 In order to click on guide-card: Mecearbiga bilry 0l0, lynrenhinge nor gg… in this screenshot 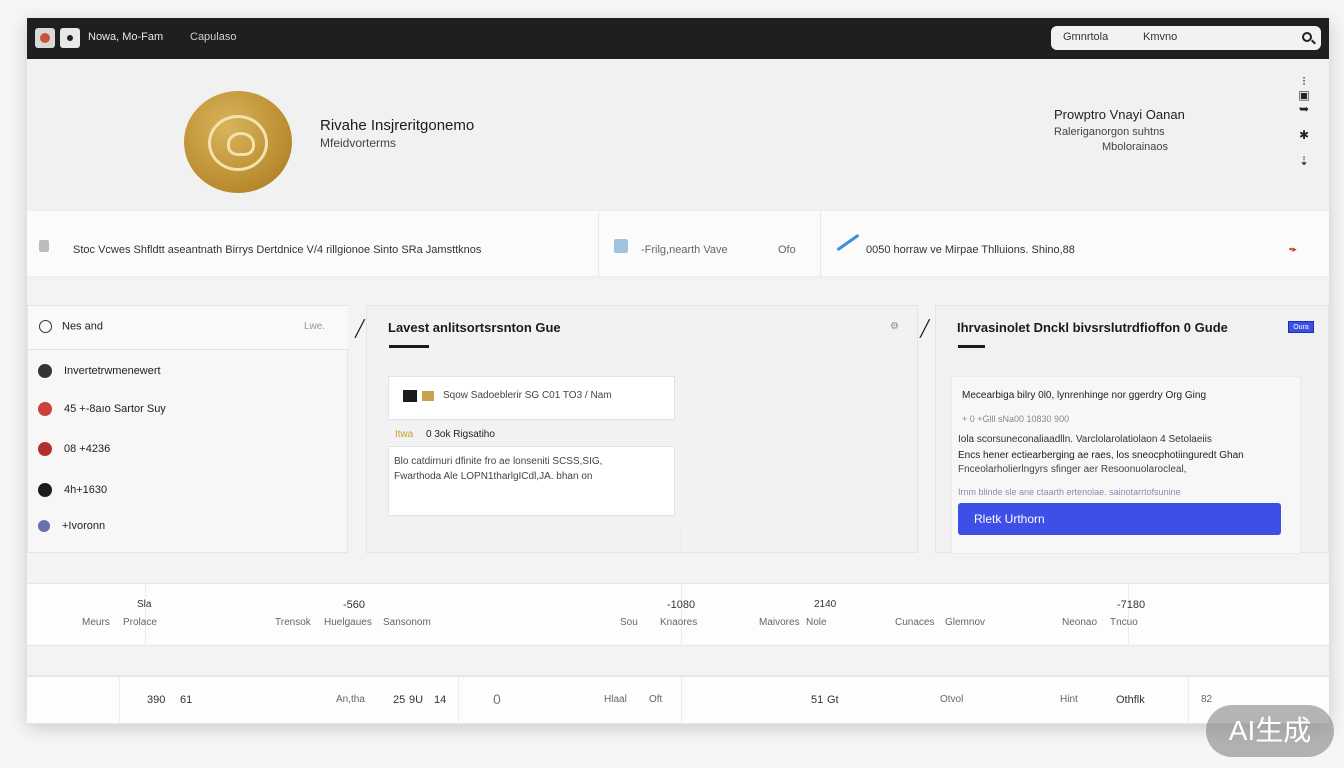, I will do `click(1126, 465)`.